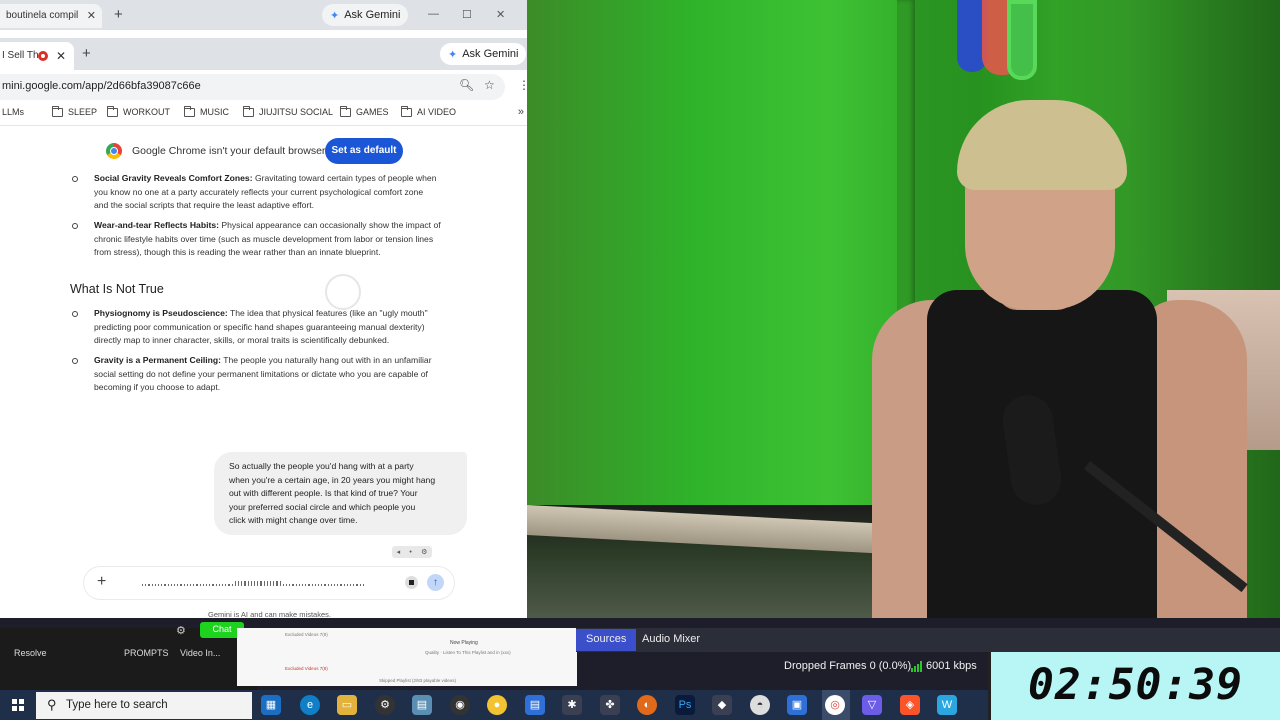 This screenshot has height=720, width=1280. Describe the element at coordinates (521, 112) in the screenshot. I see `chevron-right-icon: »` at that location.